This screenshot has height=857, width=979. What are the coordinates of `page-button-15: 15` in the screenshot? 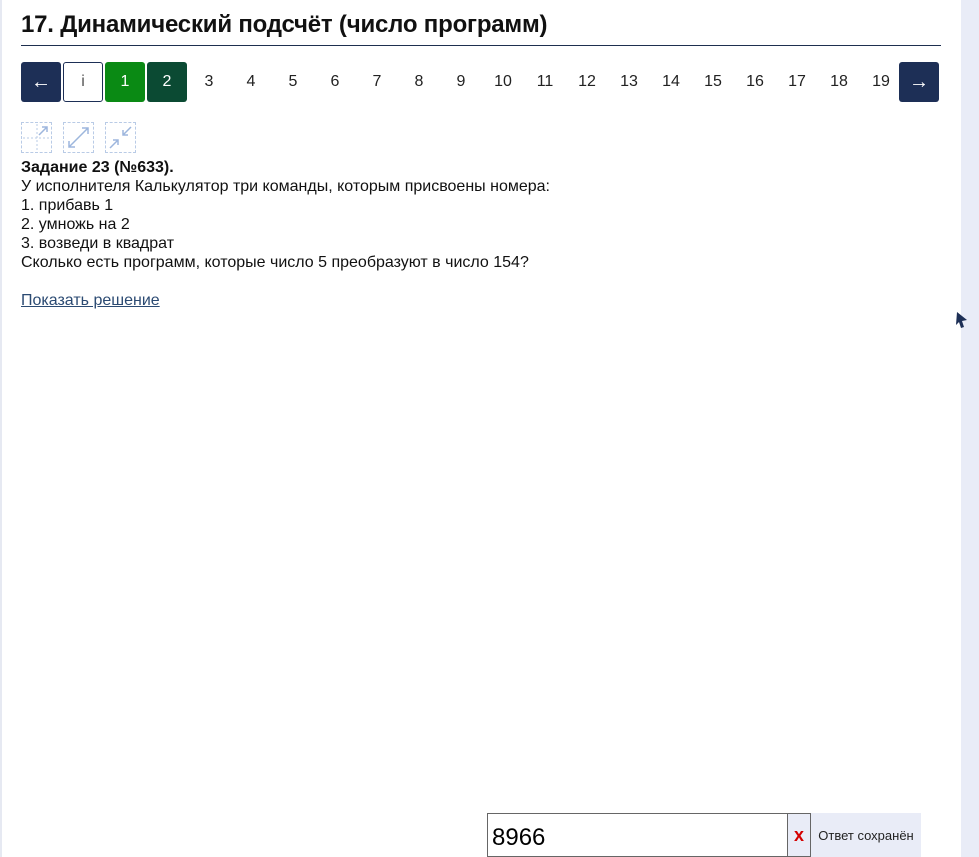 It's located at (713, 82).